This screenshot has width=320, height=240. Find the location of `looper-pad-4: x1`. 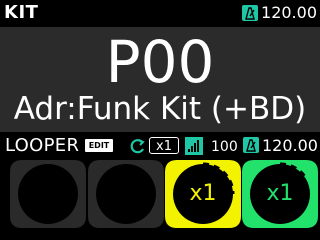

looper-pad-4: x1 is located at coordinates (280, 194).